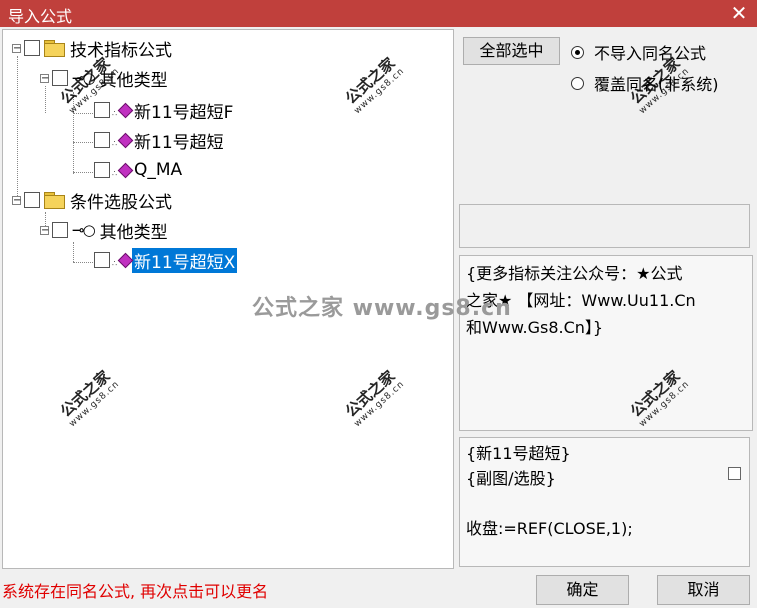 The width and height of the screenshot is (757, 608). I want to click on tree-item-selected: ∴ 新11号超短X, so click(166, 260).